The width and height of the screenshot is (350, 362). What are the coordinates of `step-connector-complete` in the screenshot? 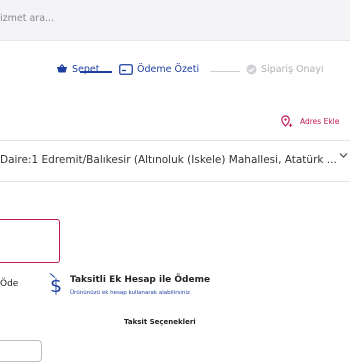 It's located at (96, 72).